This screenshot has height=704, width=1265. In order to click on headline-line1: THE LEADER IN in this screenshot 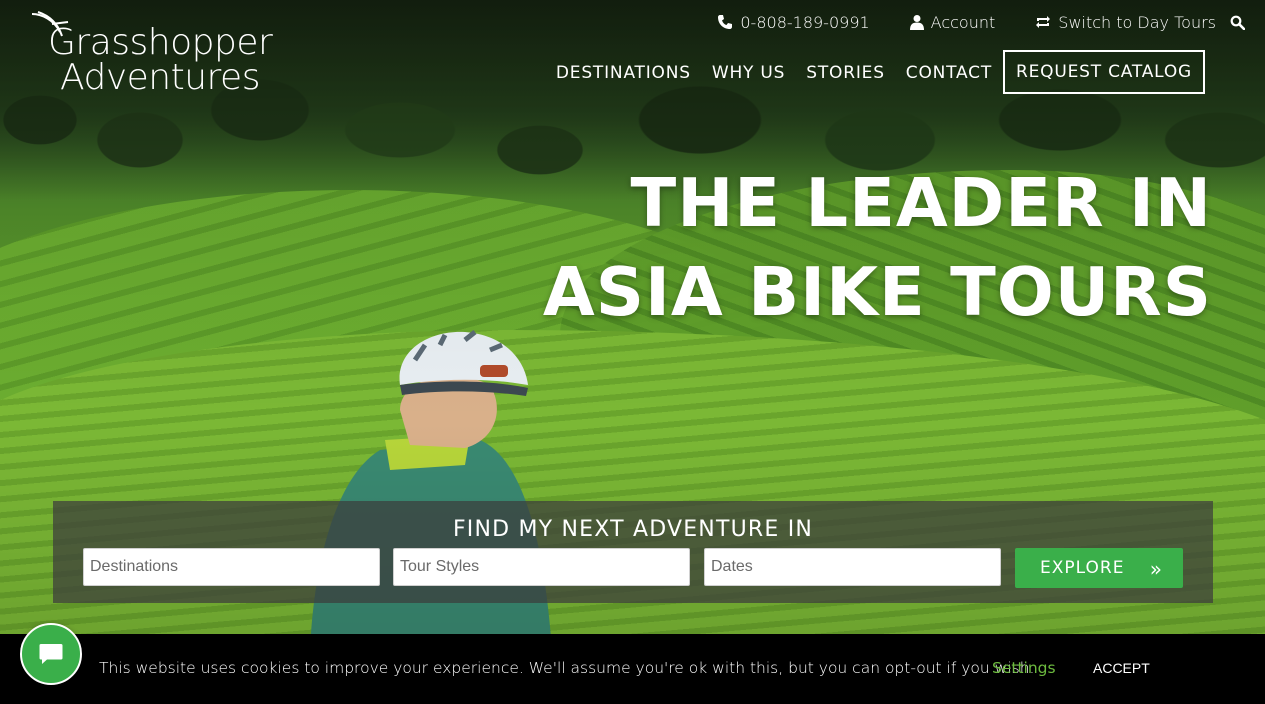, I will do `click(921, 203)`.